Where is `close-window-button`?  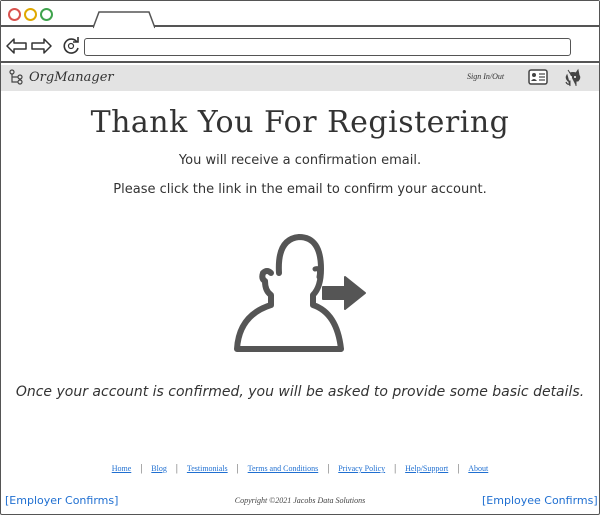
close-window-button is located at coordinates (14, 14).